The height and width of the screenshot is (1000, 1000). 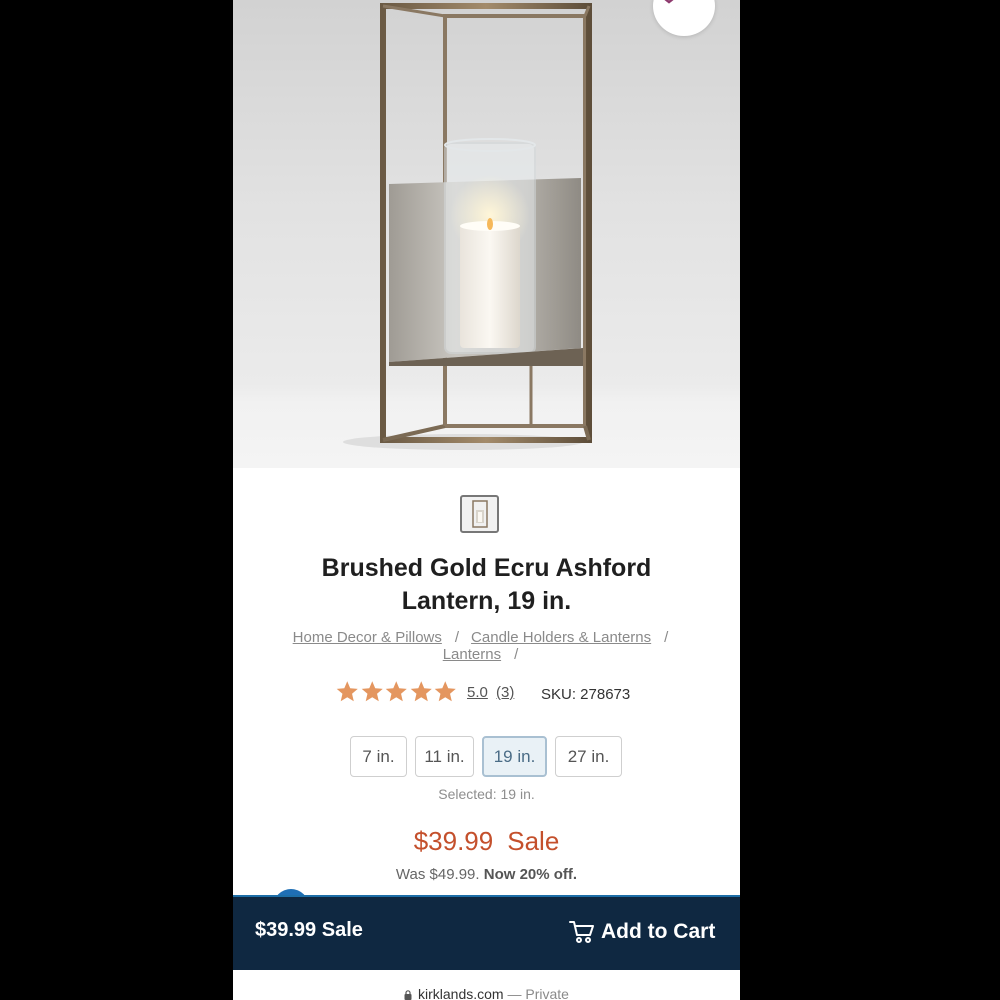 I want to click on rating-score: 5.0, so click(x=477, y=692).